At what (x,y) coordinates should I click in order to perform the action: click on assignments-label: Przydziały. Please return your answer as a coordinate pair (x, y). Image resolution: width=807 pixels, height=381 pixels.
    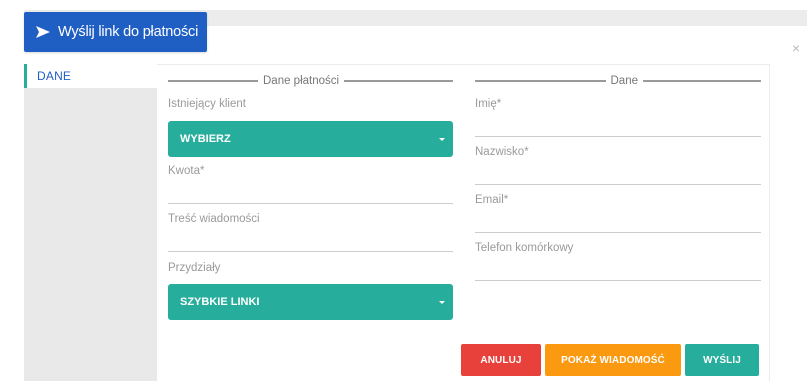
    Looking at the image, I should click on (194, 268).